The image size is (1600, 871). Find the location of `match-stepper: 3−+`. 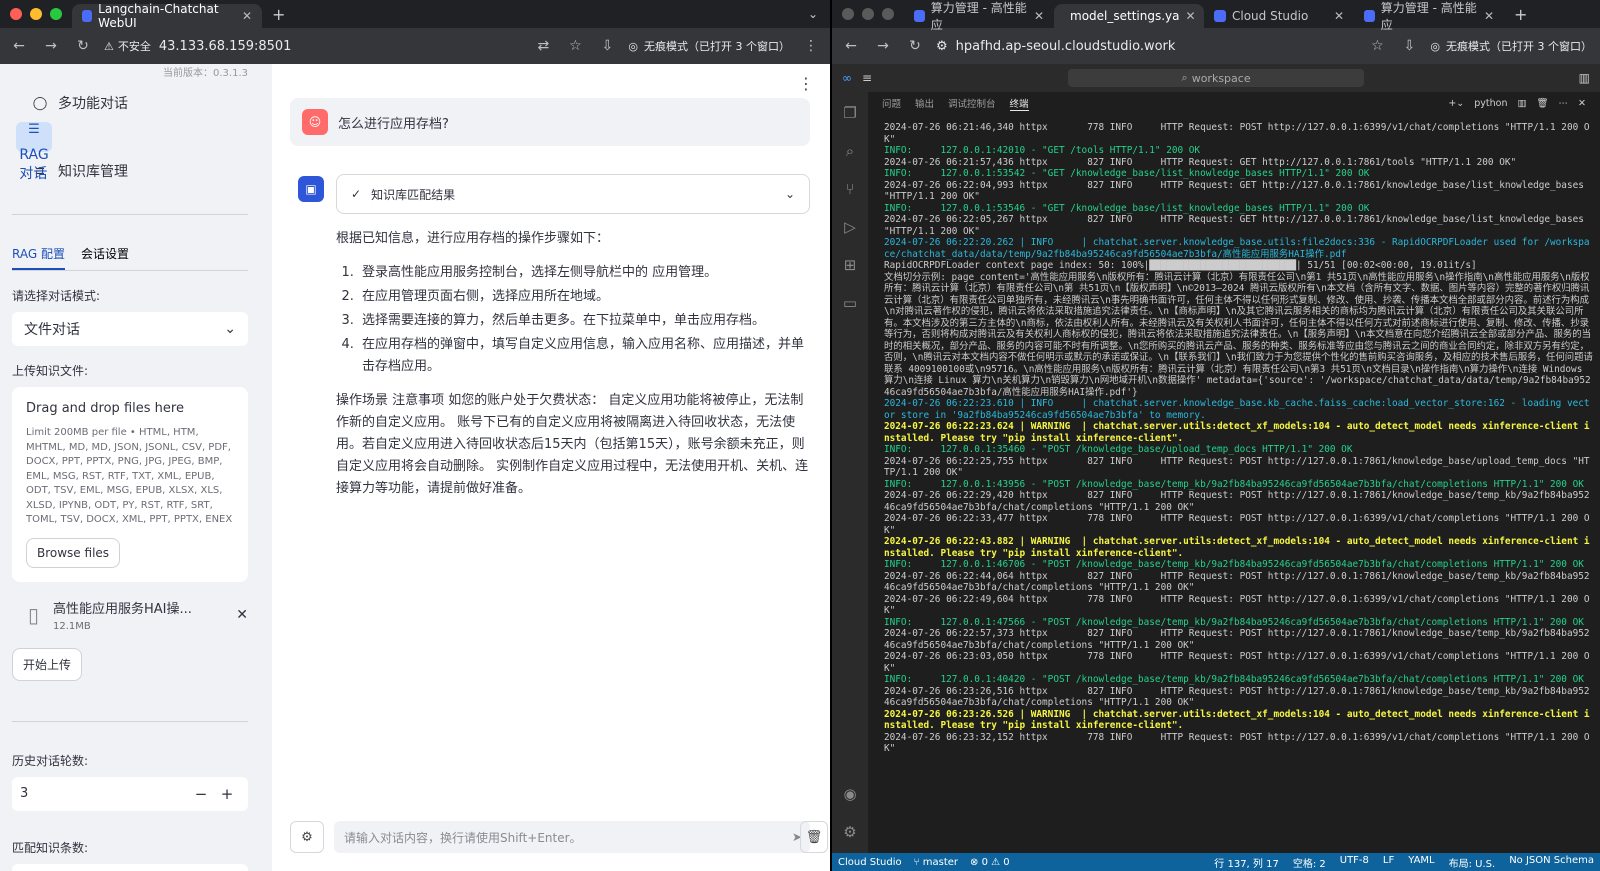

match-stepper: 3−+ is located at coordinates (130, 867).